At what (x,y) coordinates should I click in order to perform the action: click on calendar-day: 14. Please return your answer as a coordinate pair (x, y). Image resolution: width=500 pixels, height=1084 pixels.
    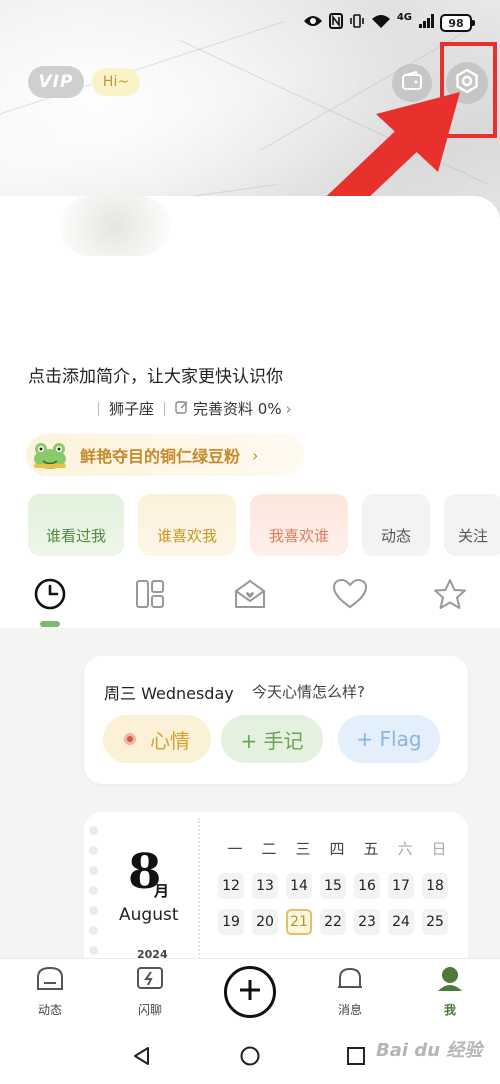
    Looking at the image, I should click on (299, 886).